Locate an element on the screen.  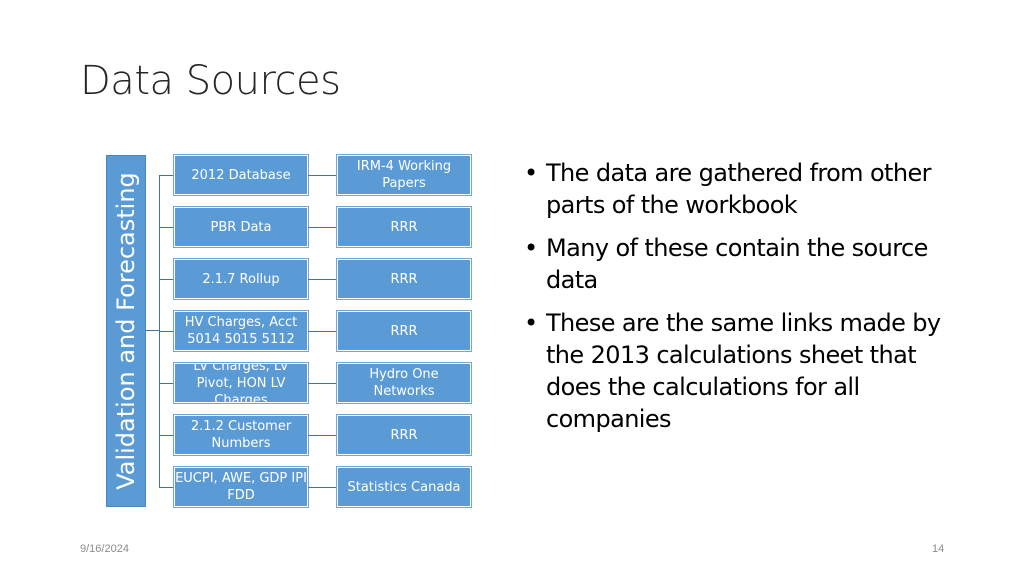
source-node: 2.1.7 Rollup is located at coordinates (241, 279).